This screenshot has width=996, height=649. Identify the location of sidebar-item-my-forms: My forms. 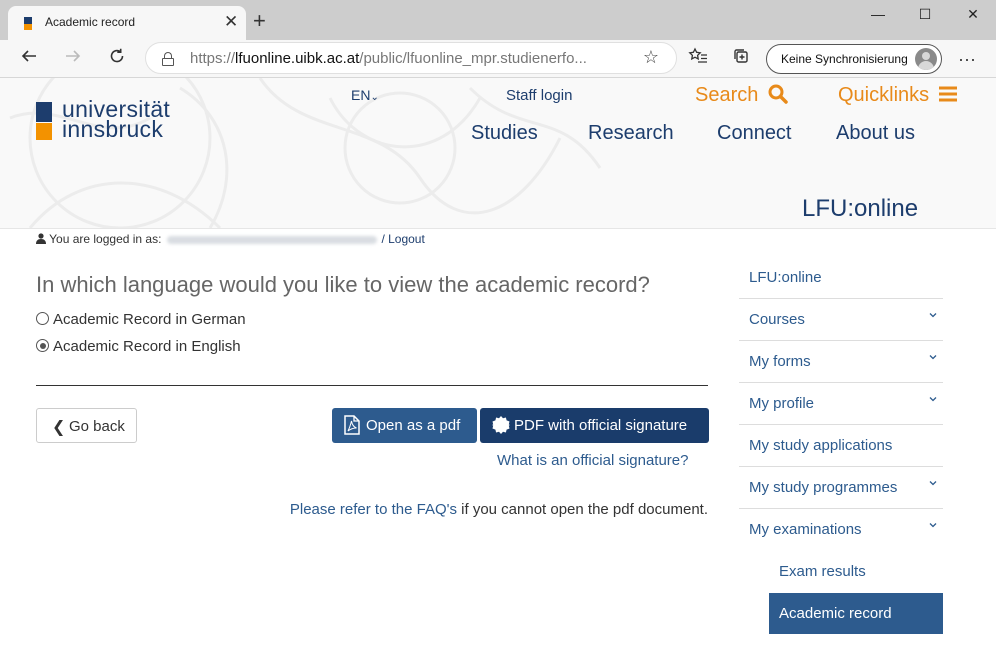
(841, 362).